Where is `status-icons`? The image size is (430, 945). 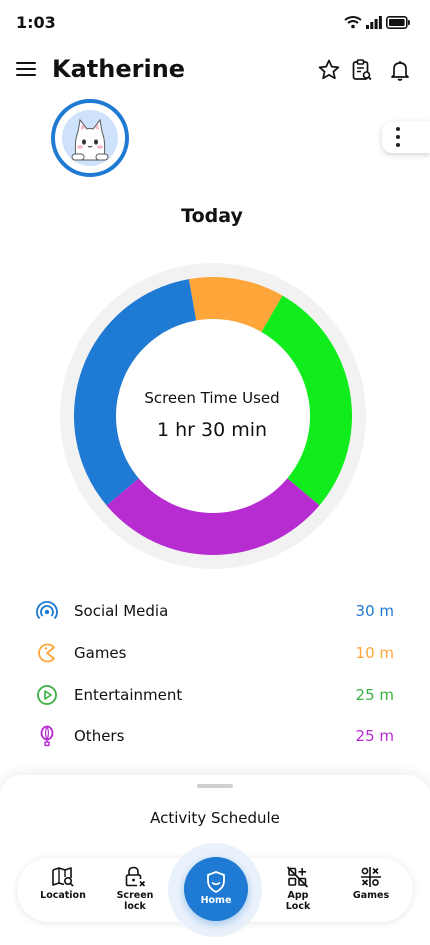 status-icons is located at coordinates (377, 22).